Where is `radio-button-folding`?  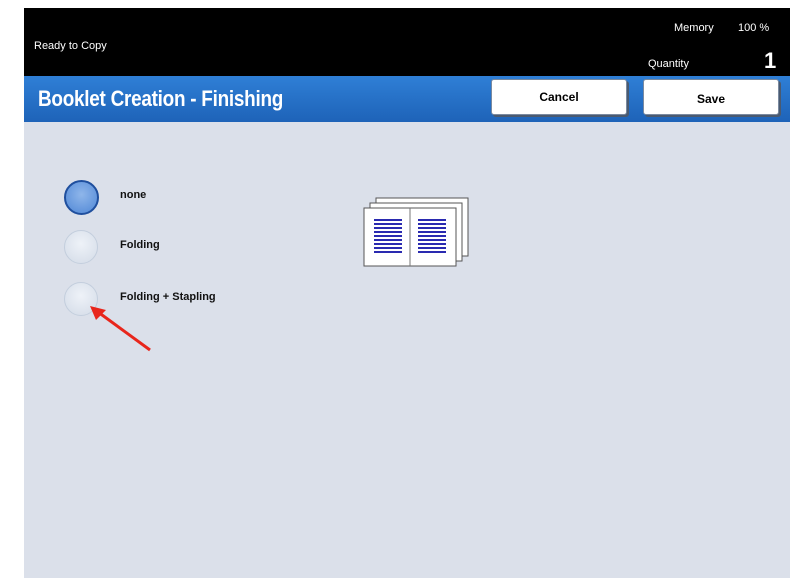 radio-button-folding is located at coordinates (81, 247).